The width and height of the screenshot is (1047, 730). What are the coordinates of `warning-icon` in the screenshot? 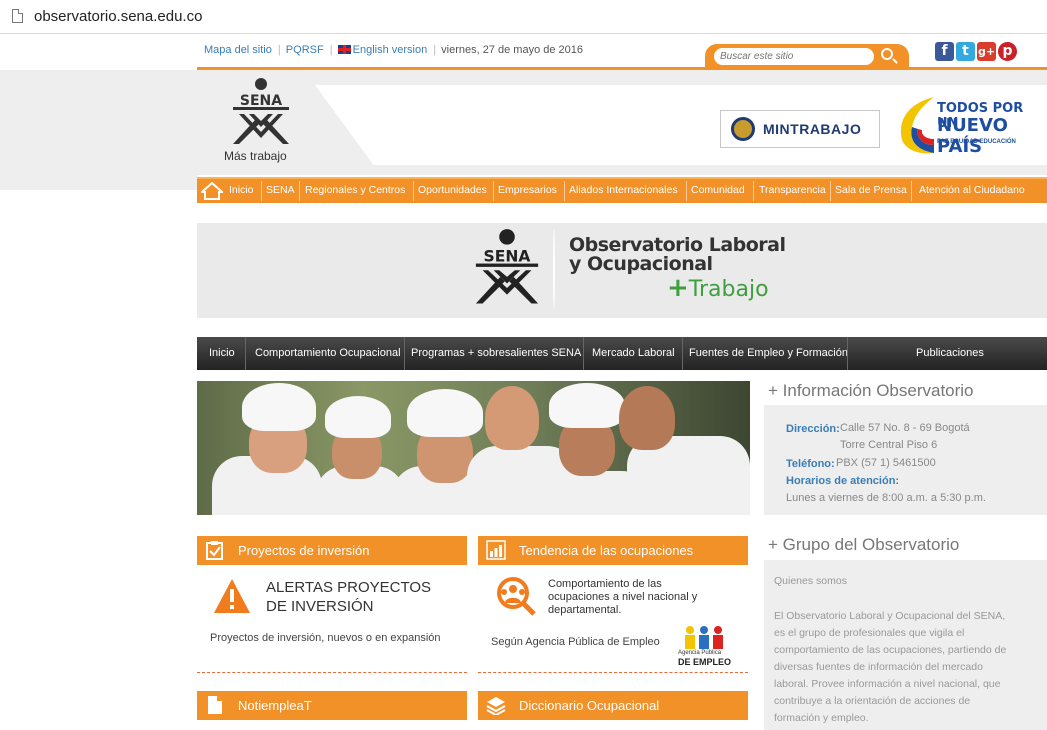 It's located at (232, 596).